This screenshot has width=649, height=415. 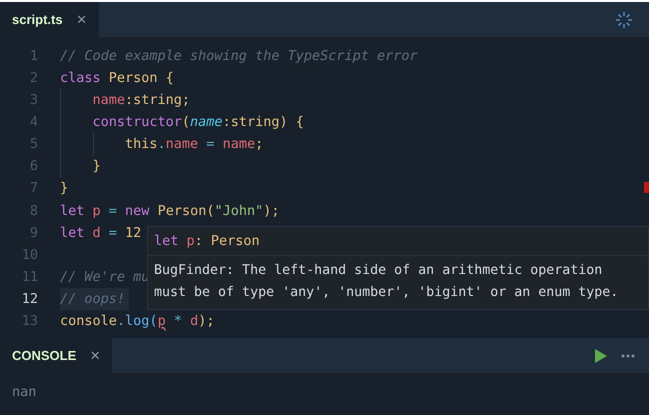 I want to click on line-number: 10, so click(x=29, y=255).